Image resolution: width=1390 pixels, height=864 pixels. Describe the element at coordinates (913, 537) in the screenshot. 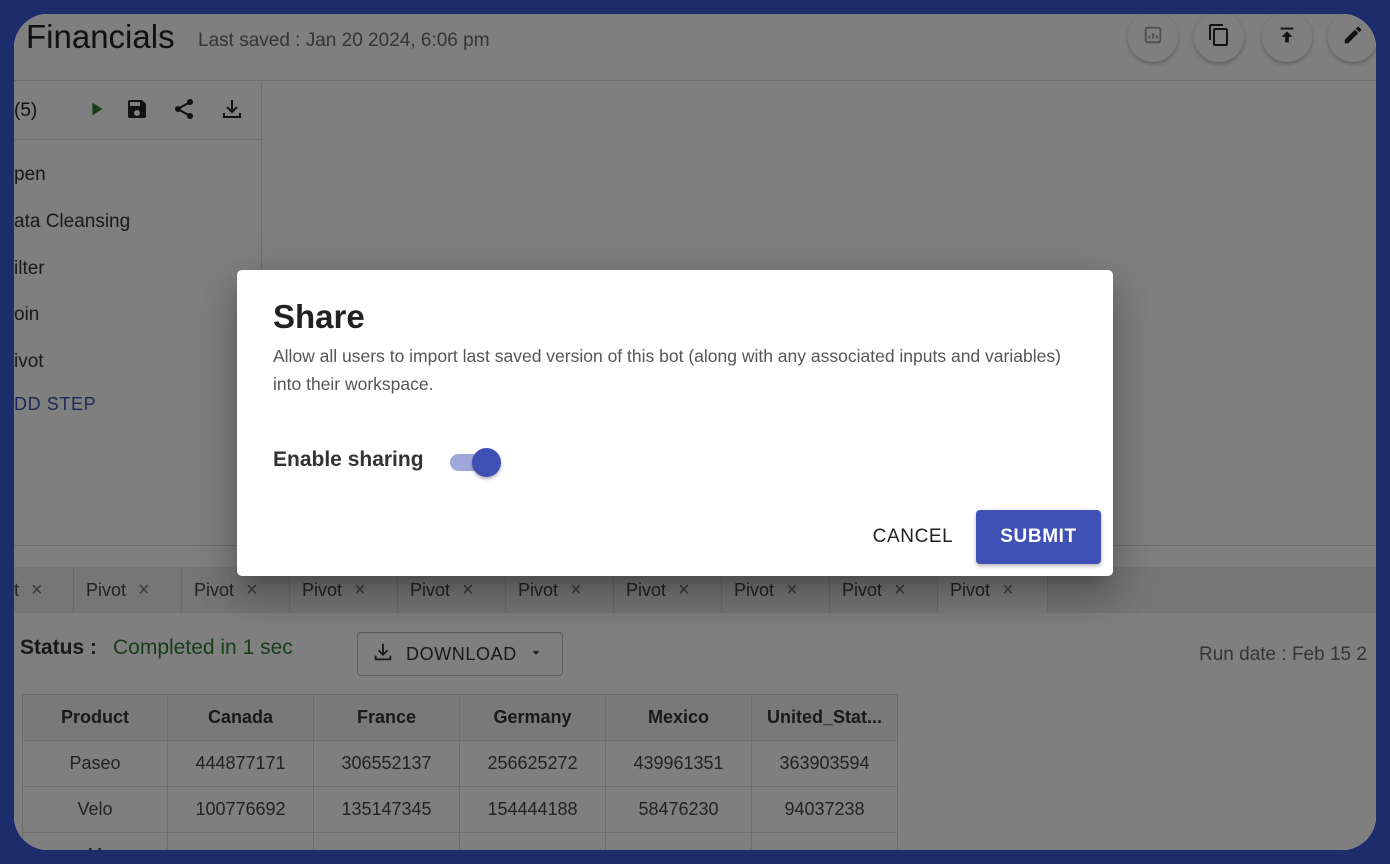

I see `cancel-button: CANCEL` at that location.